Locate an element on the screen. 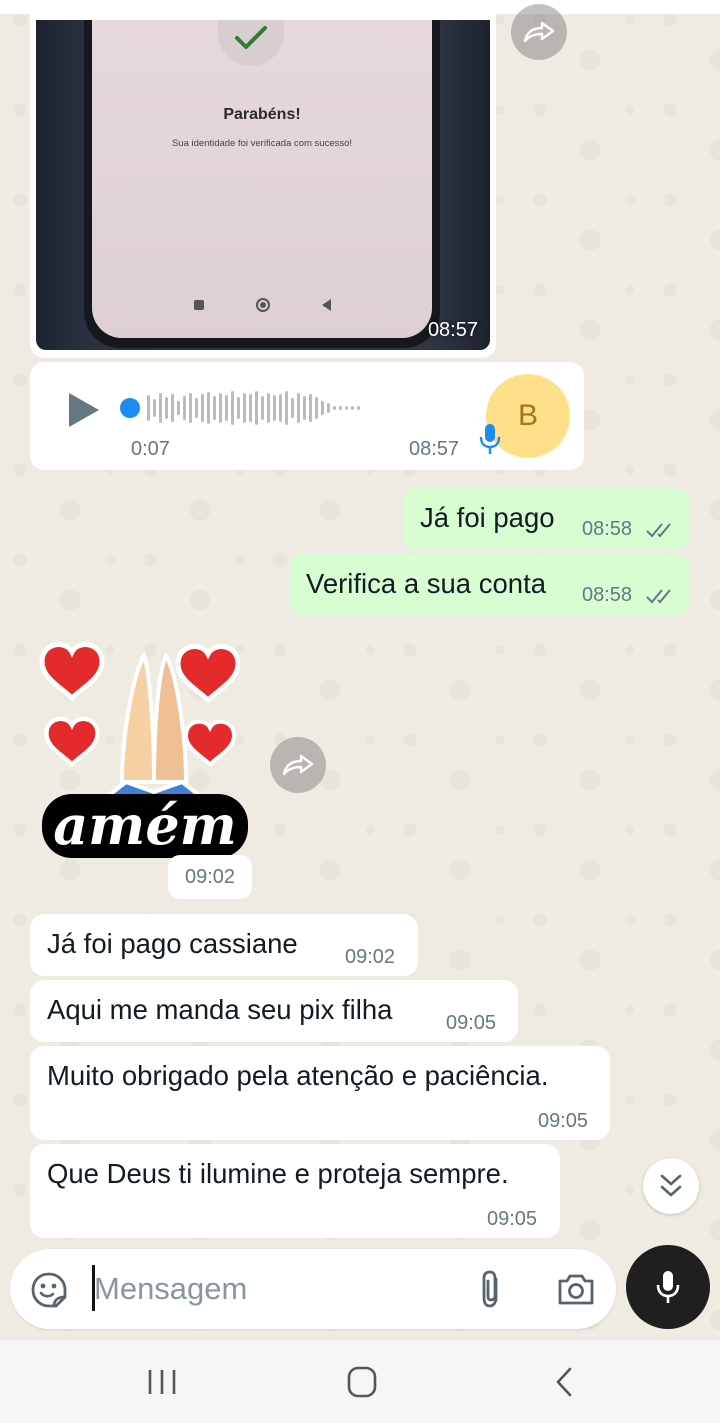 The image size is (720, 1423). screen-title: Parabéns! is located at coordinates (262, 114).